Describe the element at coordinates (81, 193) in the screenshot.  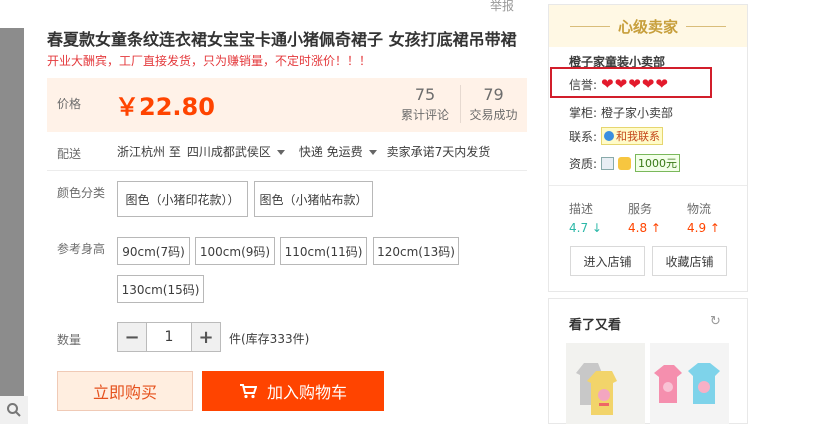
I see `color-label: 颜色分类` at that location.